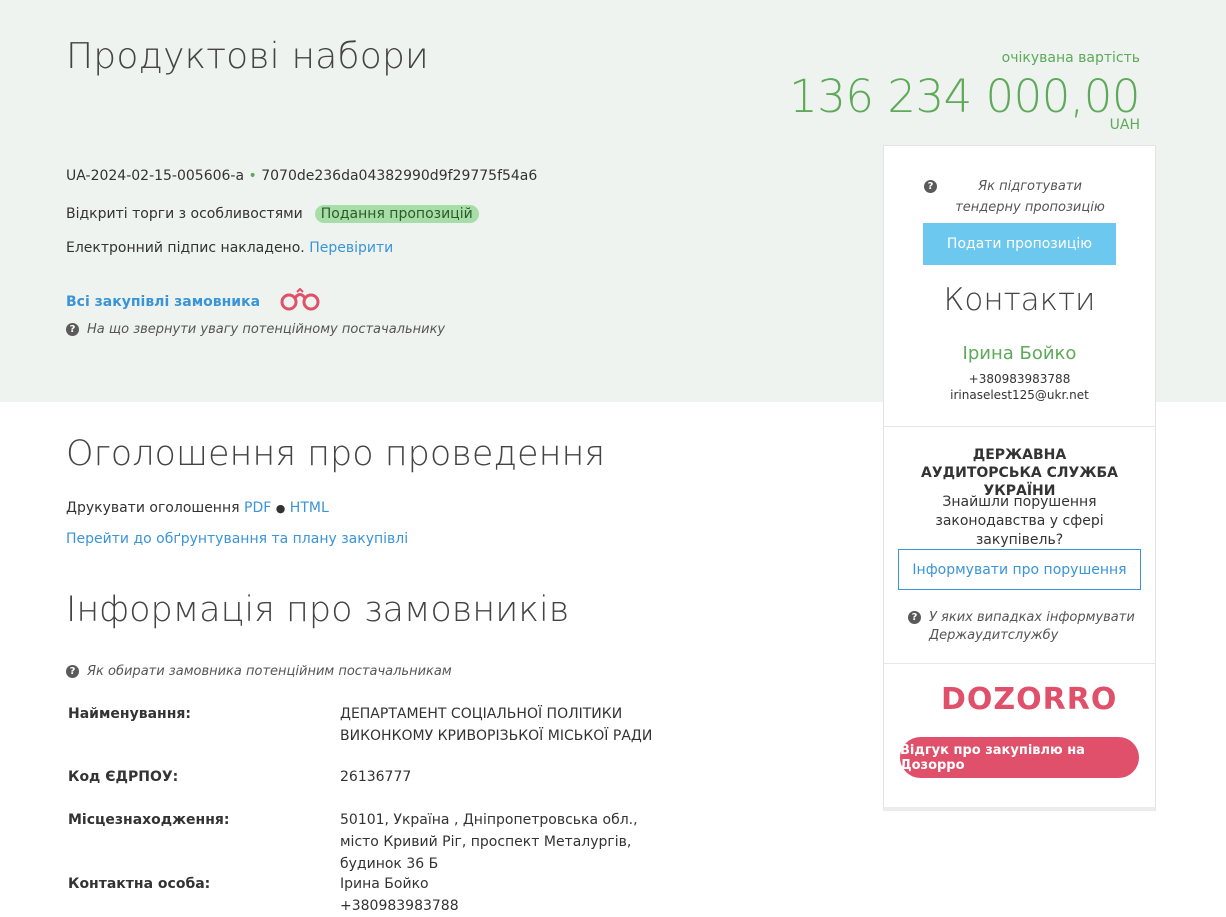  I want to click on html-link: HTML, so click(309, 508).